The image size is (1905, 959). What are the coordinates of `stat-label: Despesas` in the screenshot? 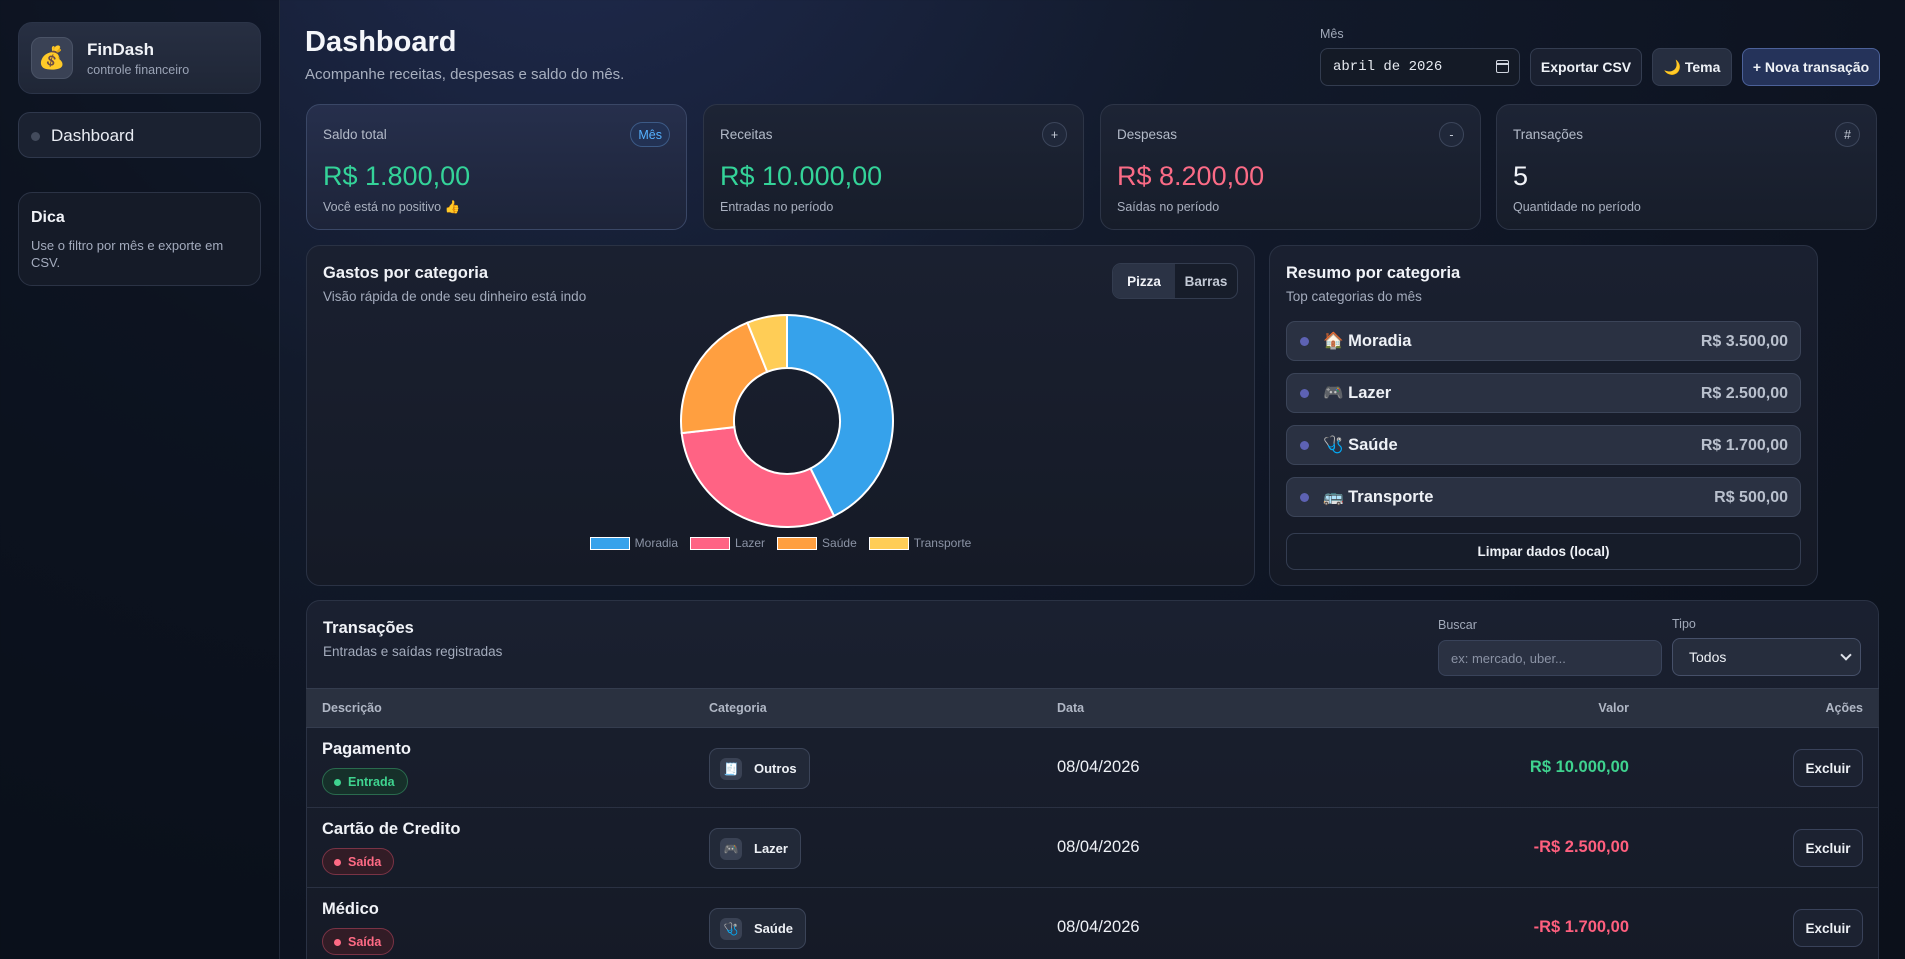 It's located at (1147, 134).